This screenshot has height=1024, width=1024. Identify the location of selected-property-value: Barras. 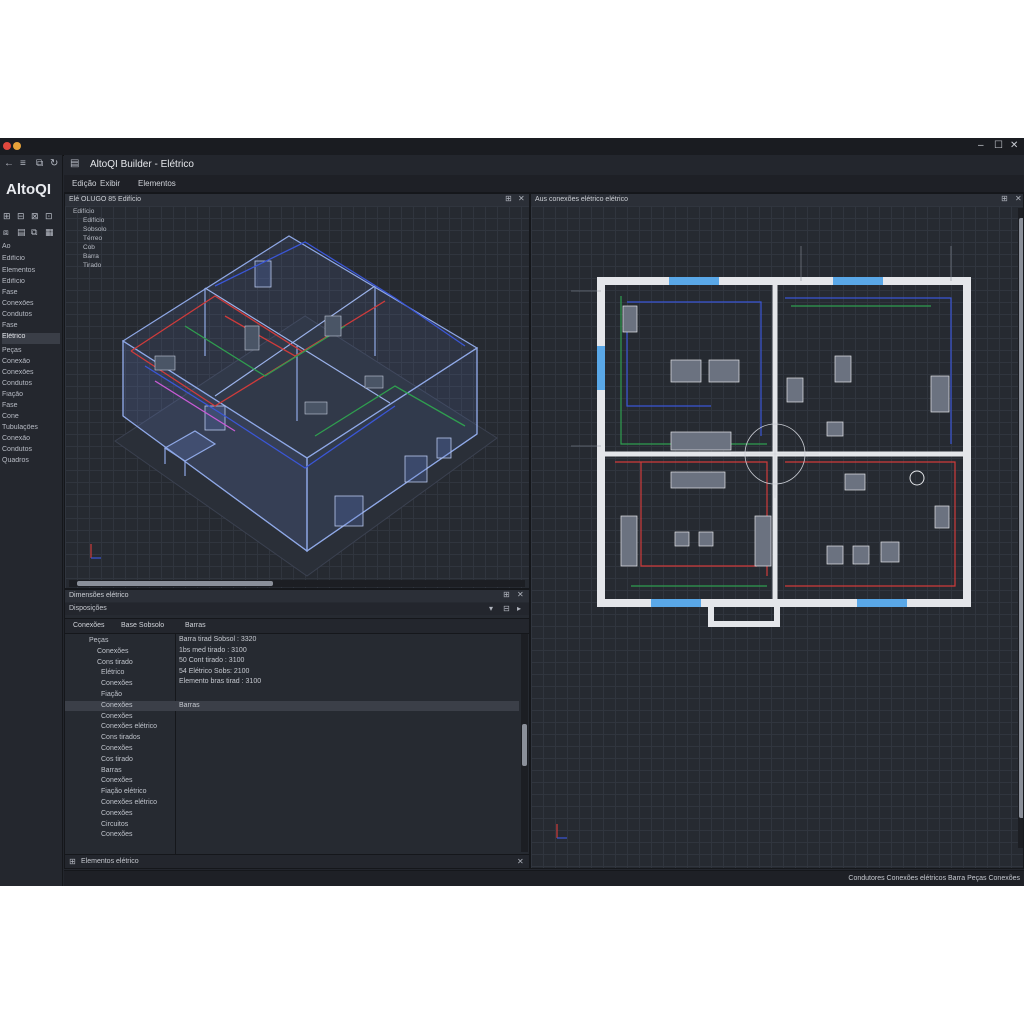
(189, 705).